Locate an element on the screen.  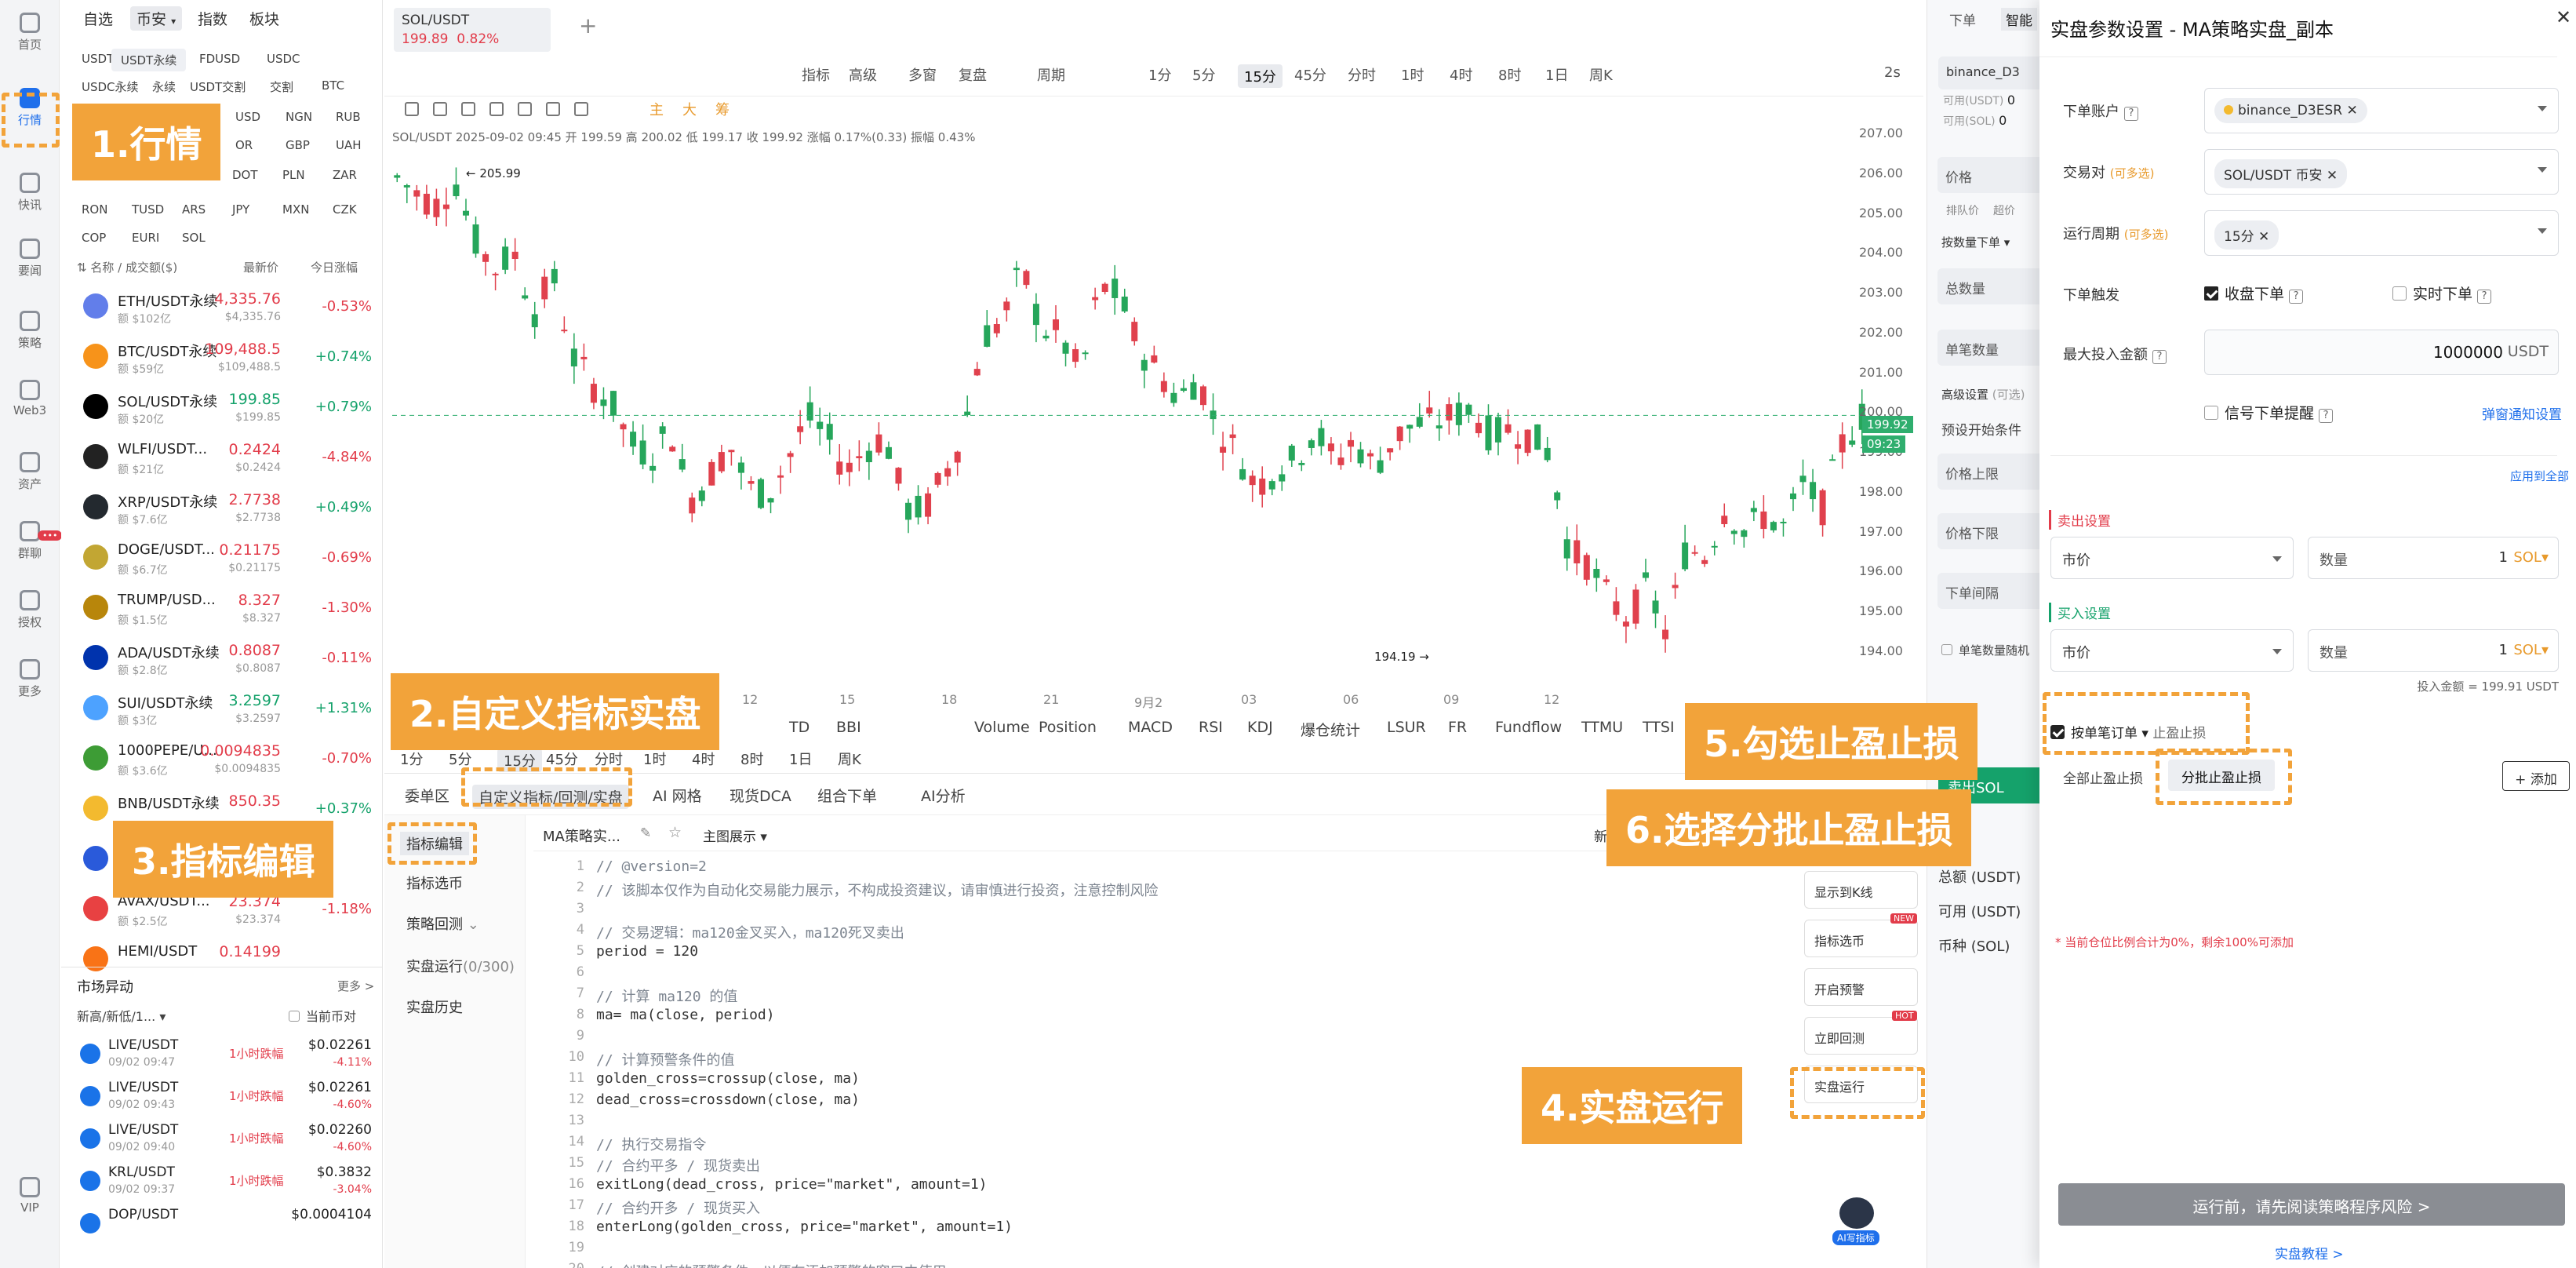
indicator-0: TD is located at coordinates (799, 728).